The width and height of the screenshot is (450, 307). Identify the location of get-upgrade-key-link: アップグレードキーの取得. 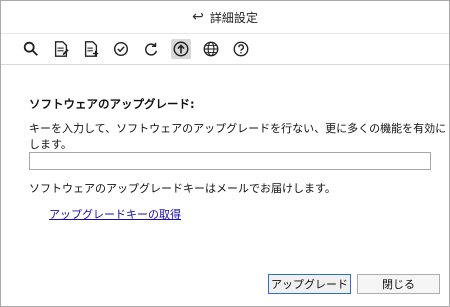
(115, 214).